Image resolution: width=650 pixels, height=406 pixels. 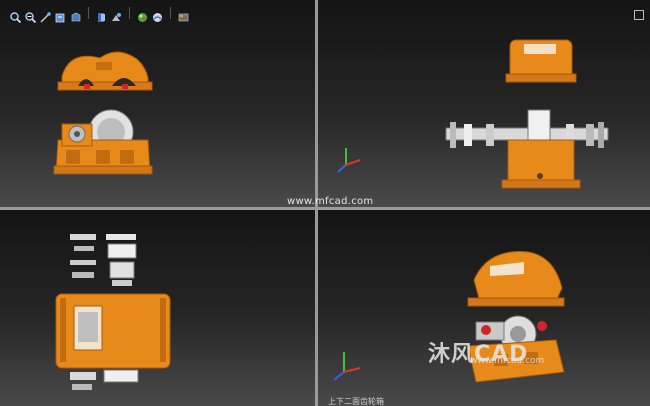 I want to click on gearbox-exploded-gears, so click(x=103, y=260).